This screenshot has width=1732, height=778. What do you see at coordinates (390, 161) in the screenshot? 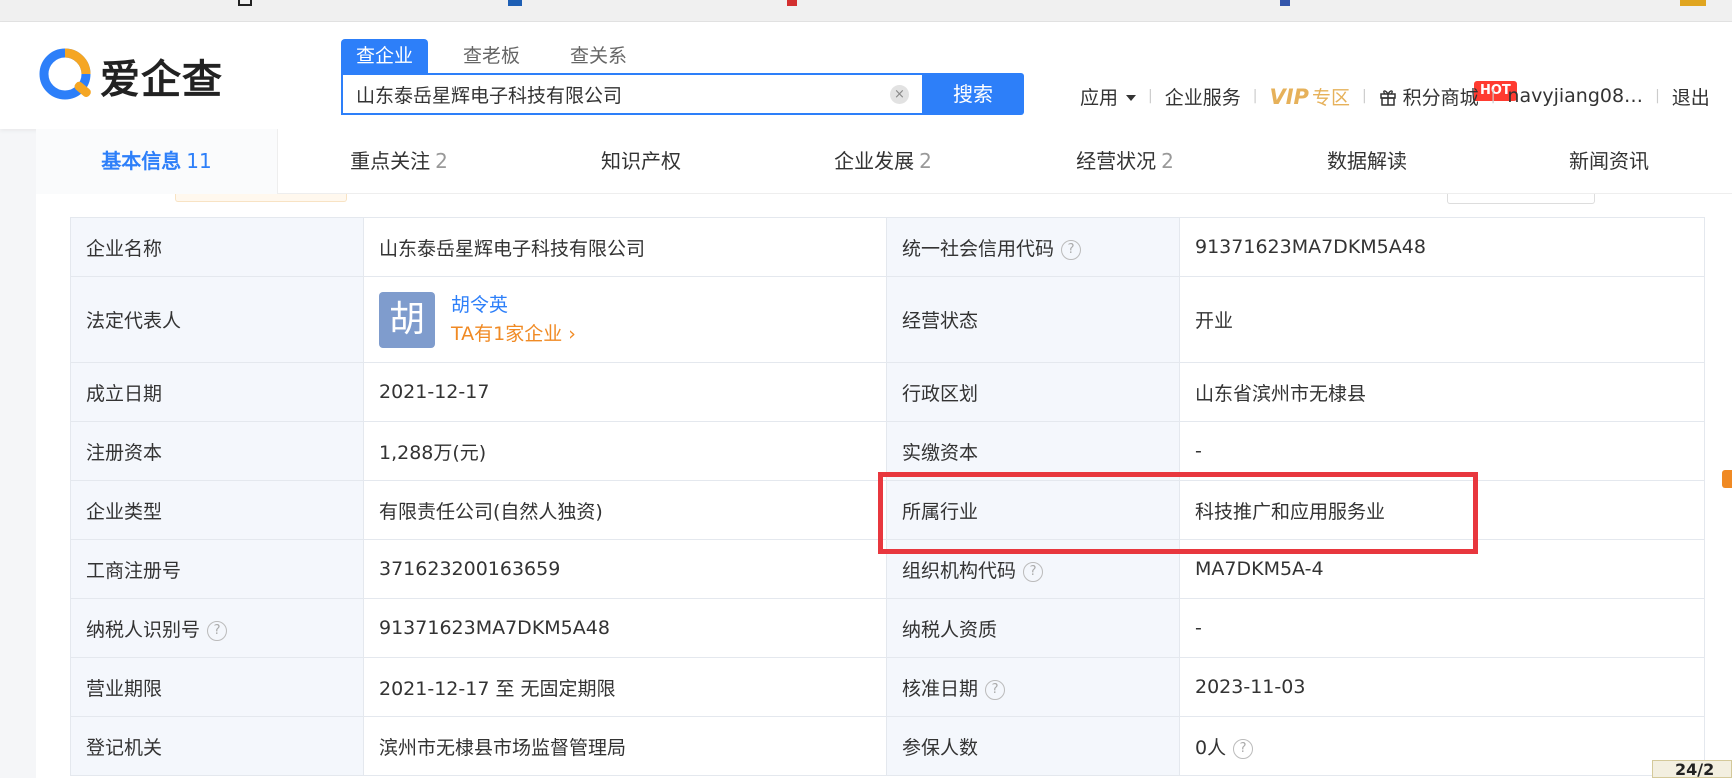
I see `tab-label: 重点关注` at bounding box center [390, 161].